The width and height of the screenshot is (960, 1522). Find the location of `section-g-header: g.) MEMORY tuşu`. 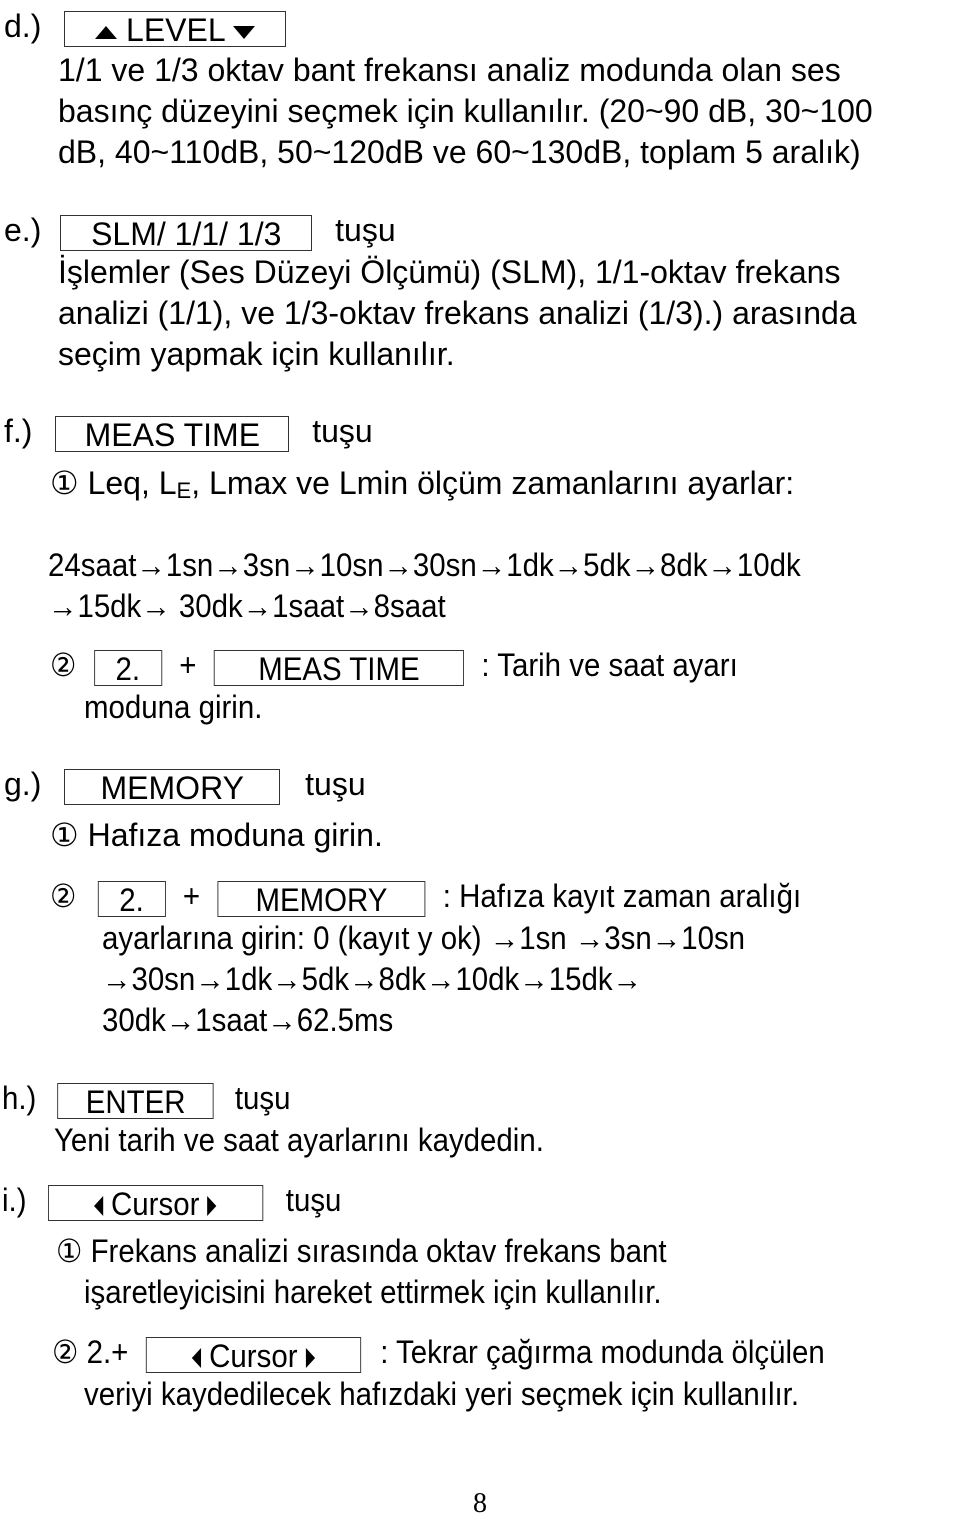

section-g-header: g.) MEMORY tuşu is located at coordinates (185, 785).